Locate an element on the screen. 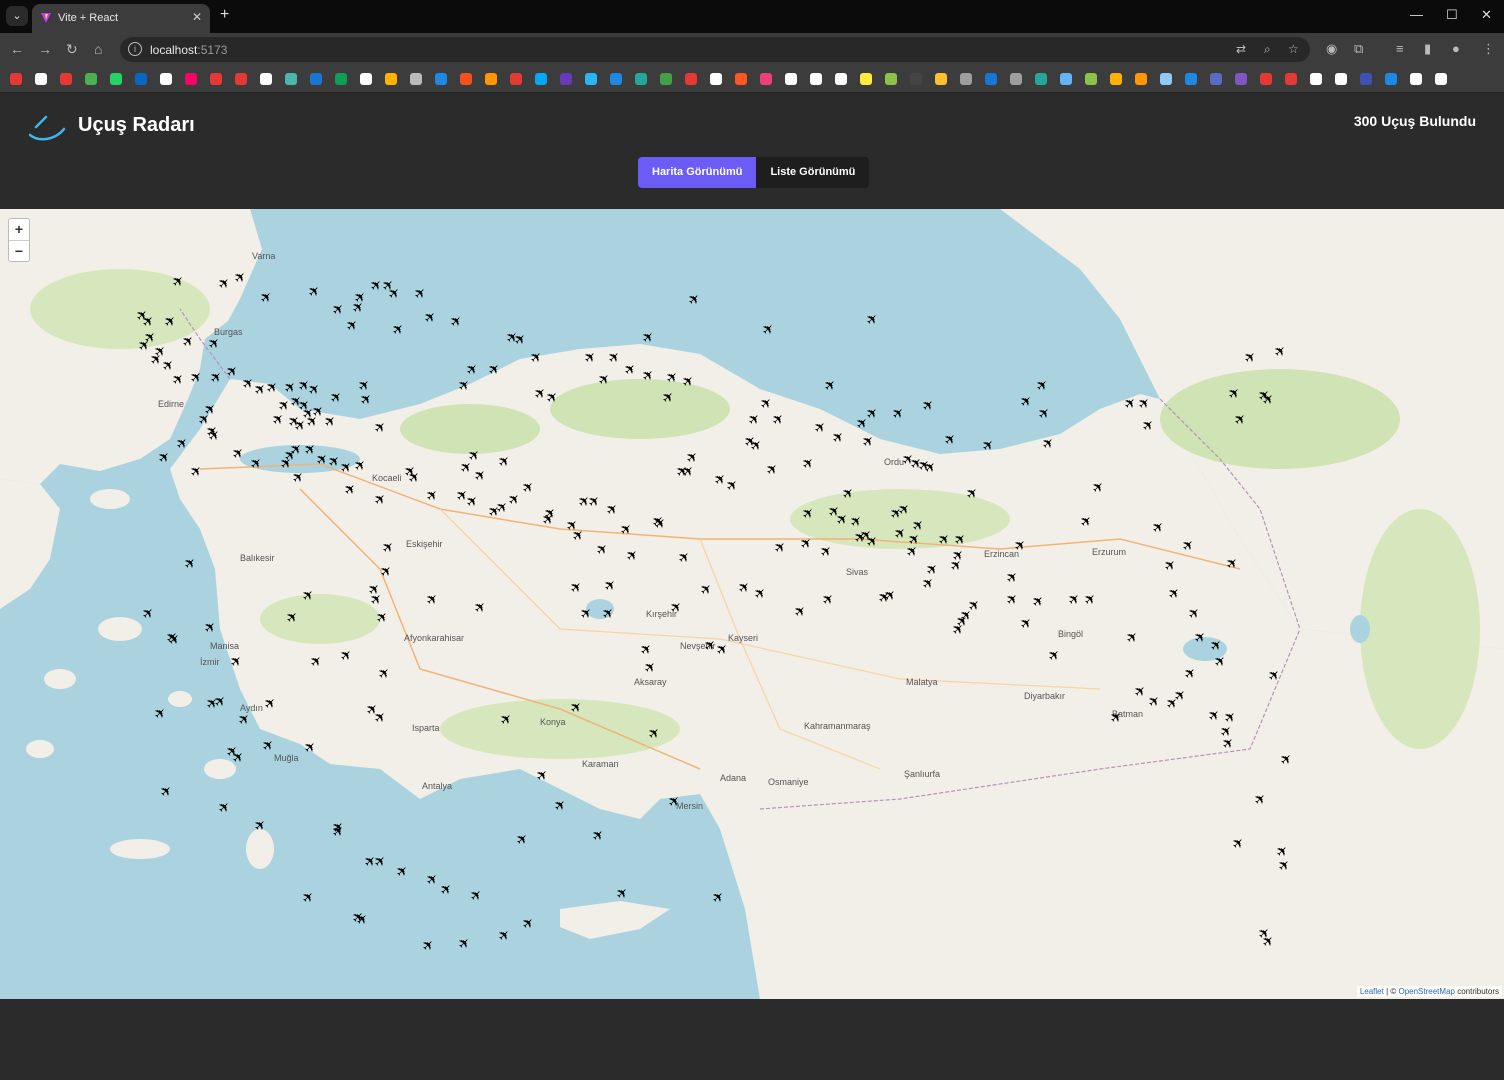  map-place-label: Erzurum is located at coordinates (1109, 552).